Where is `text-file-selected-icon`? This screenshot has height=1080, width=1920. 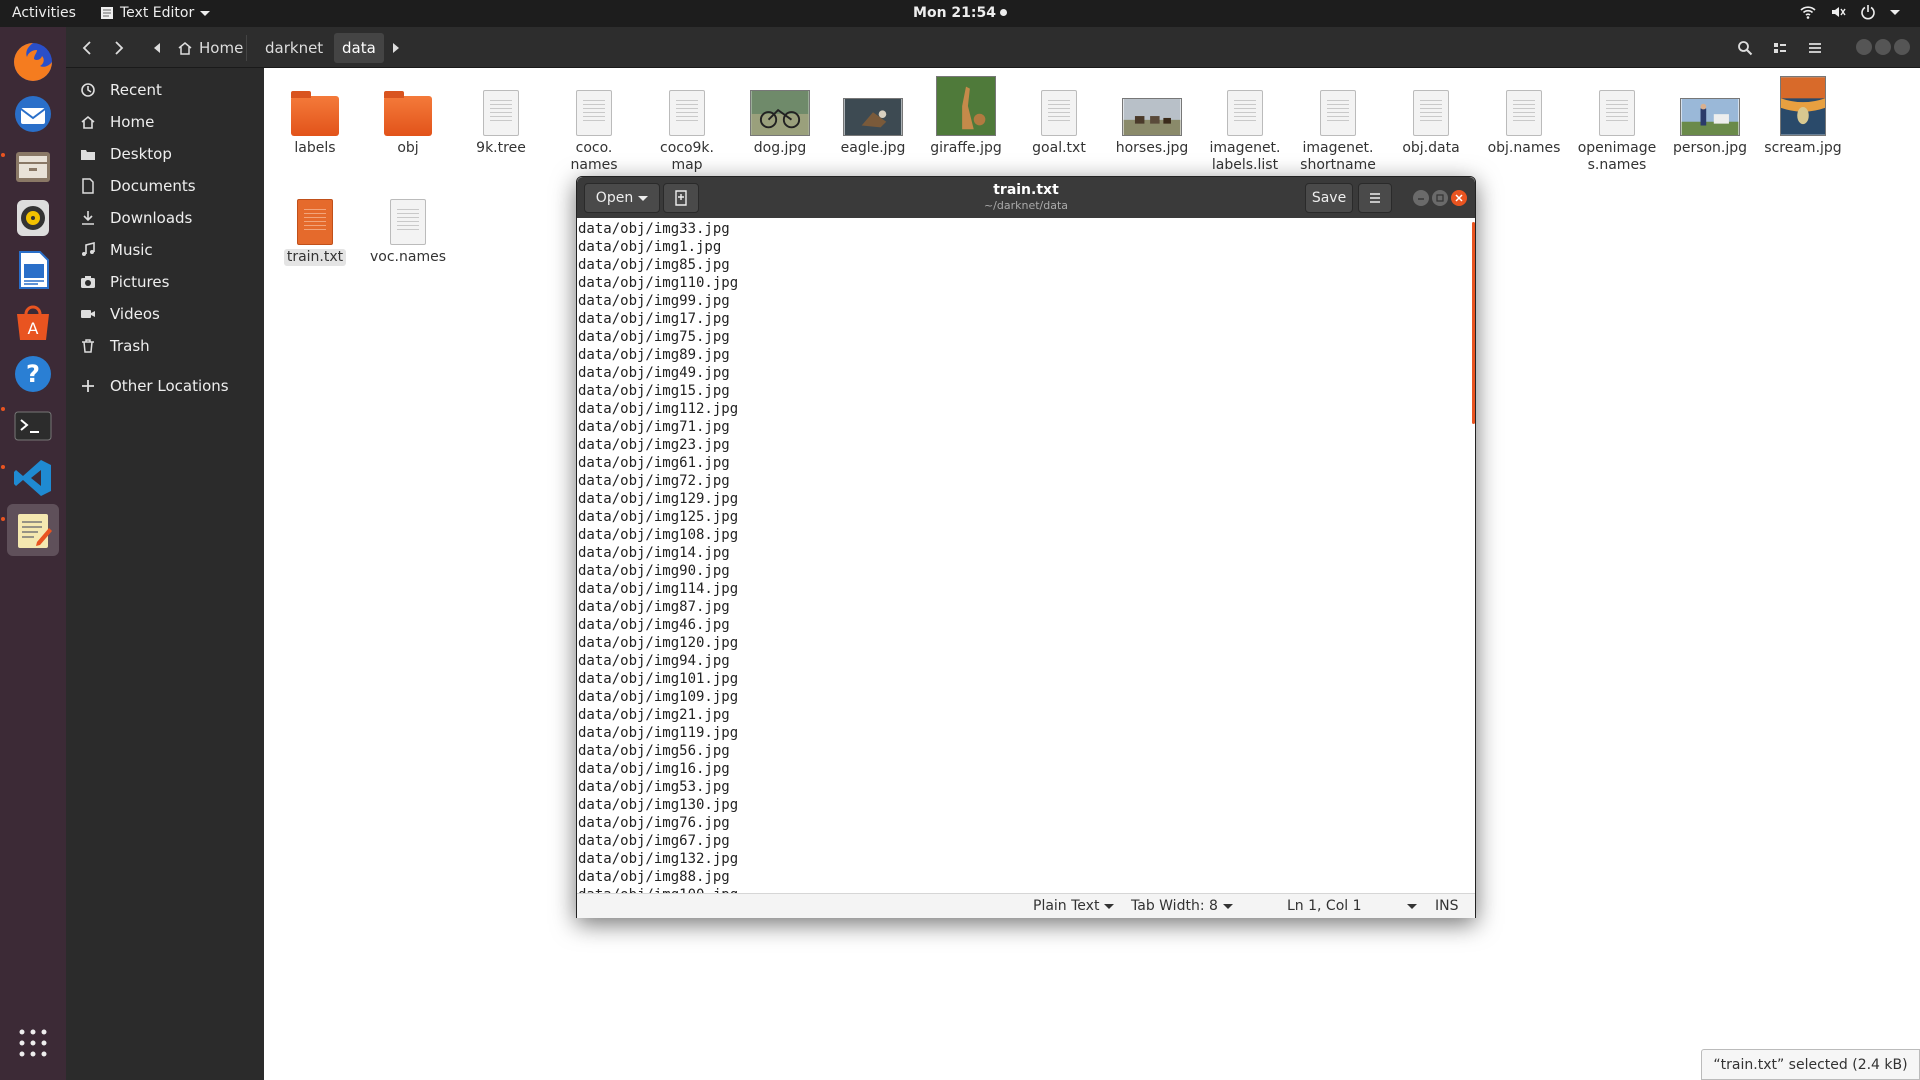
text-file-selected-icon is located at coordinates (315, 222).